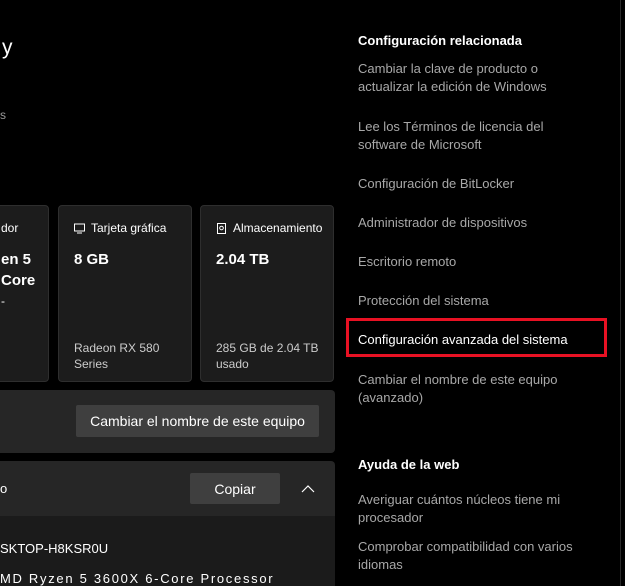 The image size is (625, 586). What do you see at coordinates (436, 183) in the screenshot?
I see `link-line: Configuración de BitLocker` at bounding box center [436, 183].